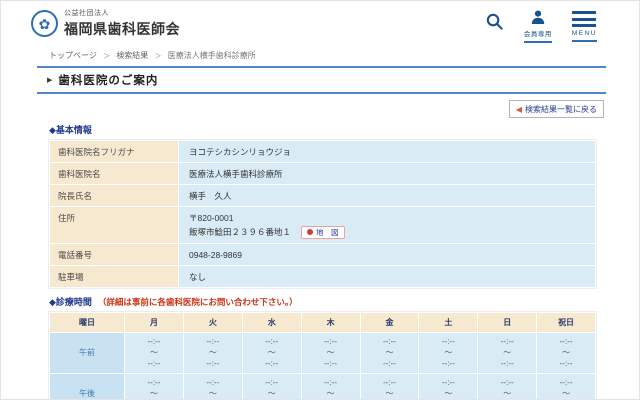 The height and width of the screenshot is (400, 640). What do you see at coordinates (197, 302) in the screenshot?
I see `hours-section-note: （詳細は事前に各歯科医院にお問い合わせ下さい。）` at bounding box center [197, 302].